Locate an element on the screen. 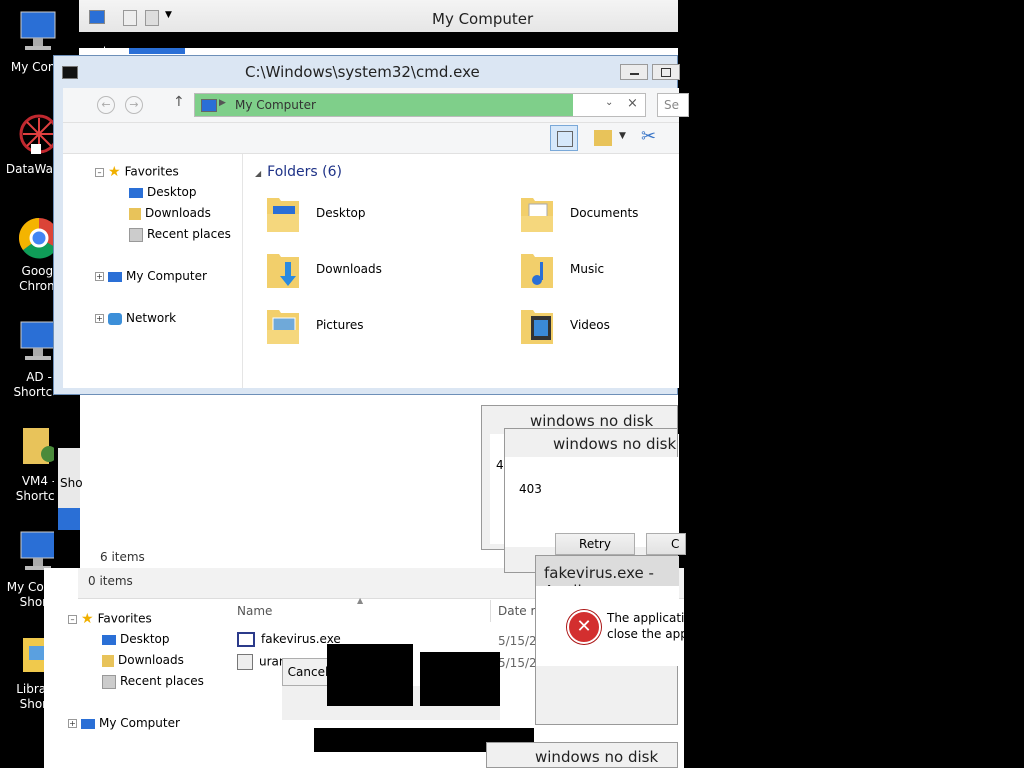 The image size is (1024, 768). scroll-indicator is located at coordinates (157, 51).